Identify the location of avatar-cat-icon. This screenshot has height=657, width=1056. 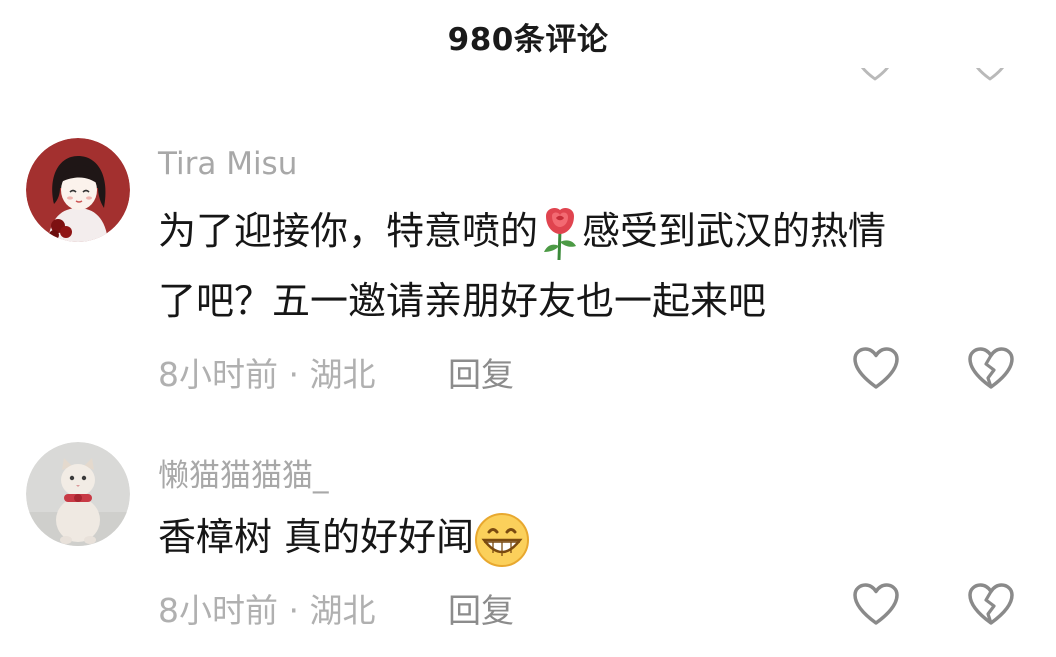
(78, 494).